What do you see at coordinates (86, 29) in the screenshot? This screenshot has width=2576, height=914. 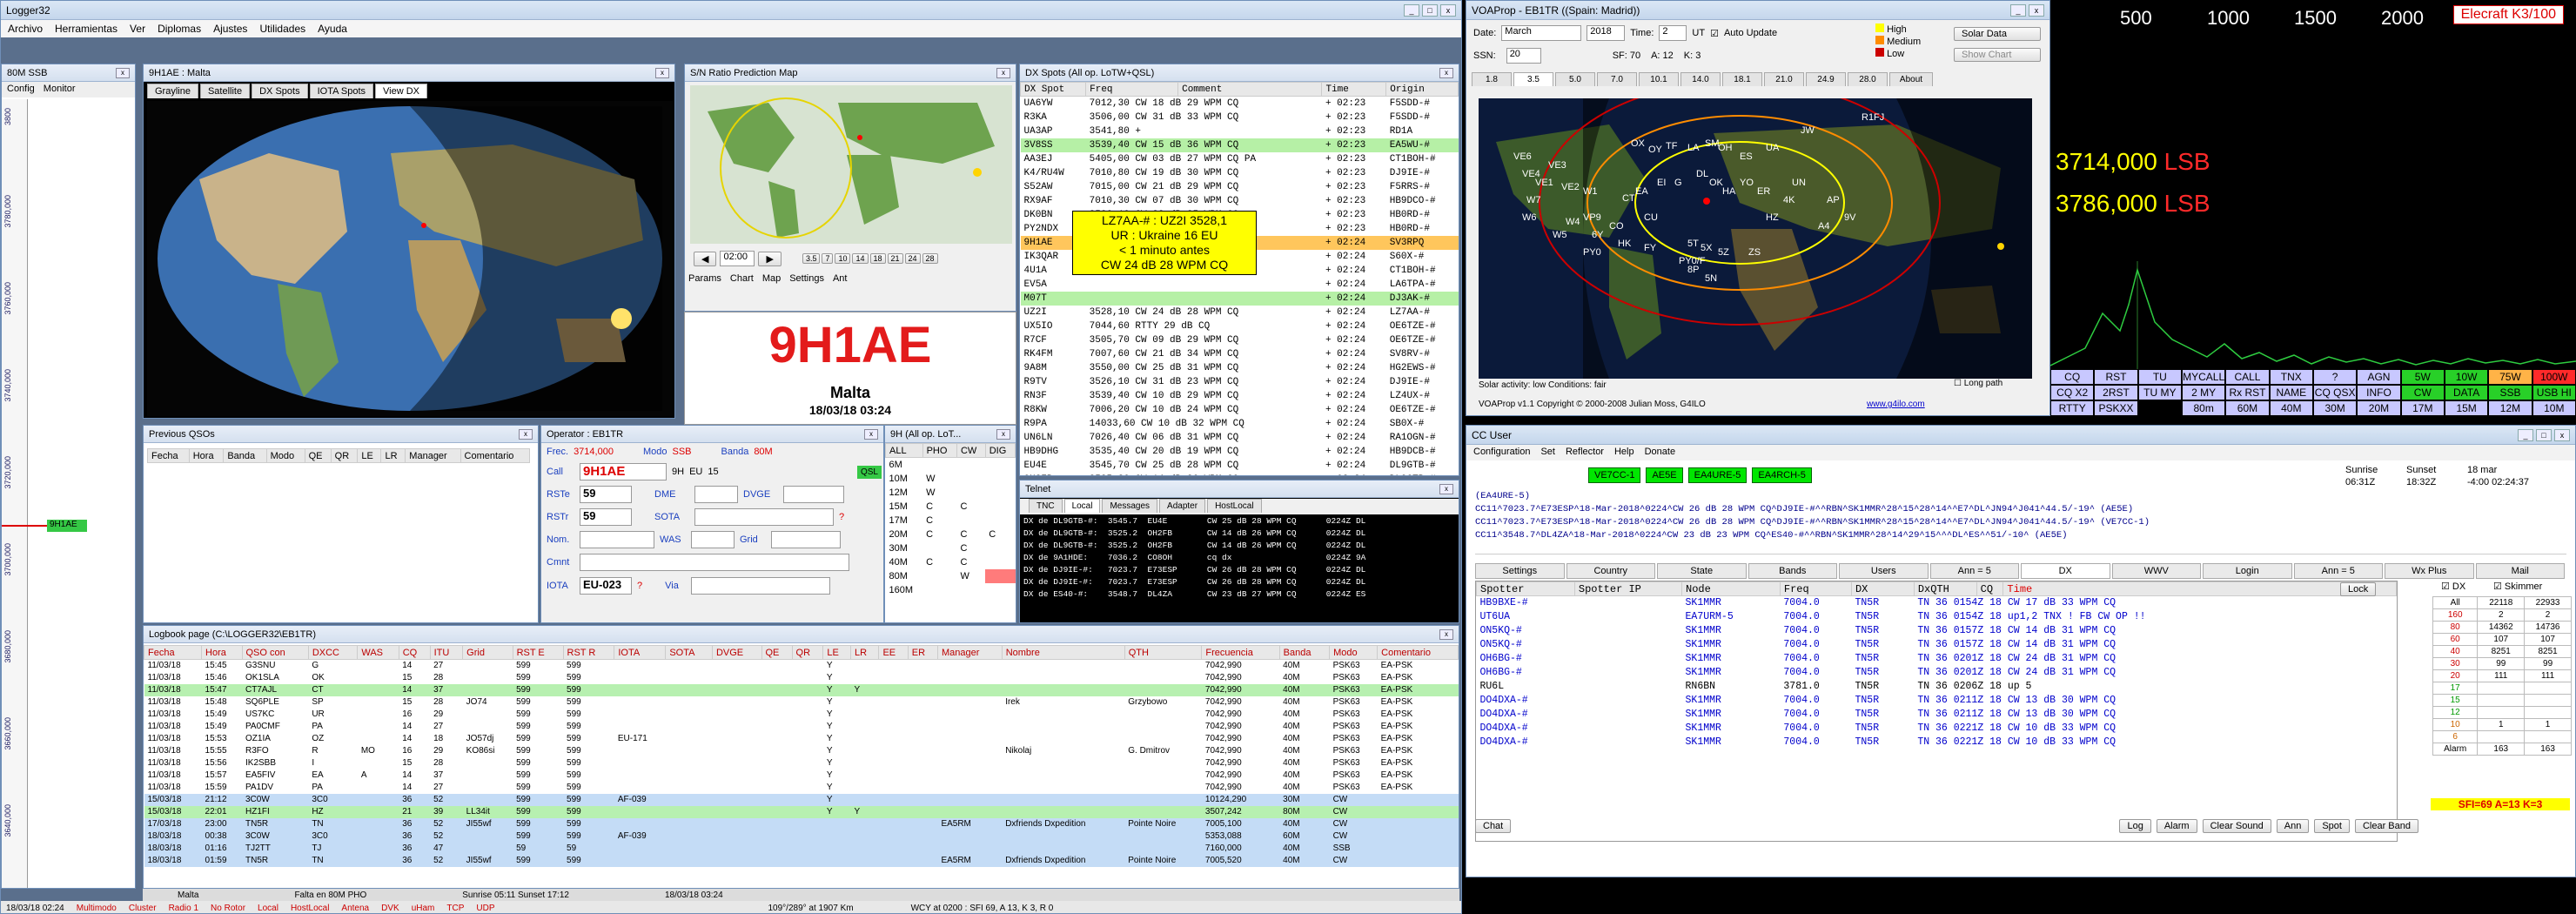 I see `menu-herramientas: Herramientas` at bounding box center [86, 29].